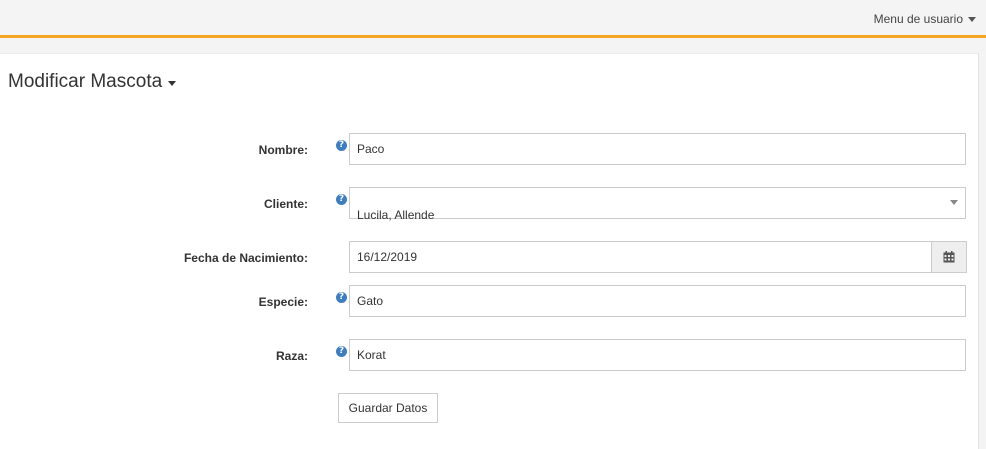 The image size is (986, 449). I want to click on especie-input, so click(657, 301).